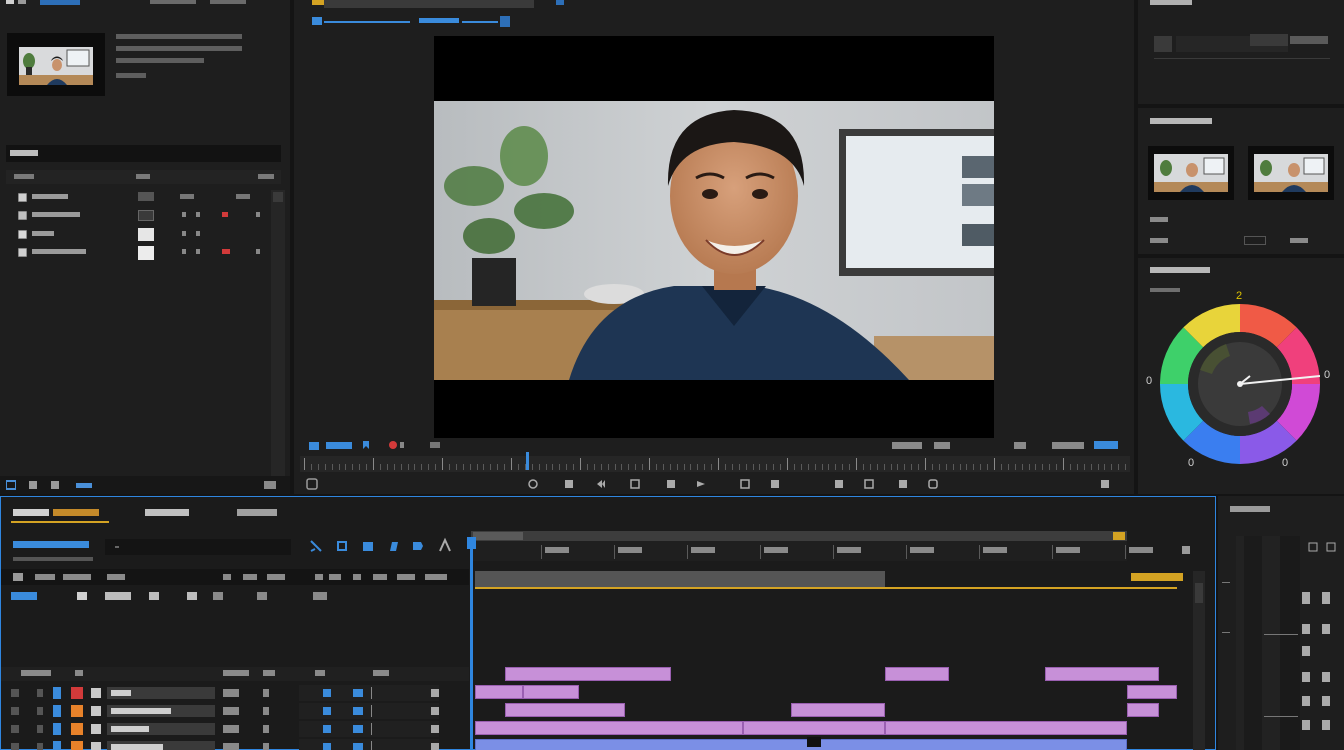 This screenshot has width=1344, height=750. What do you see at coordinates (839, 484) in the screenshot?
I see `overwrite-button` at bounding box center [839, 484].